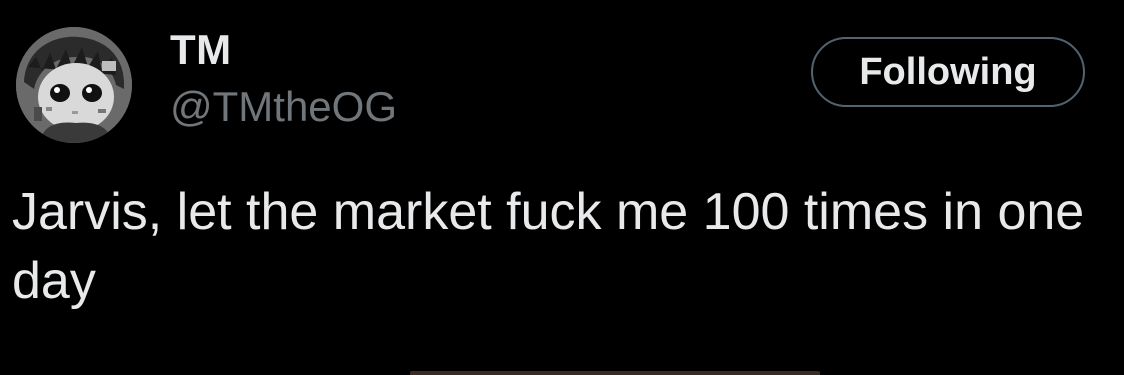 The width and height of the screenshot is (1124, 375). What do you see at coordinates (615, 373) in the screenshot?
I see `media-preview-edge` at bounding box center [615, 373].